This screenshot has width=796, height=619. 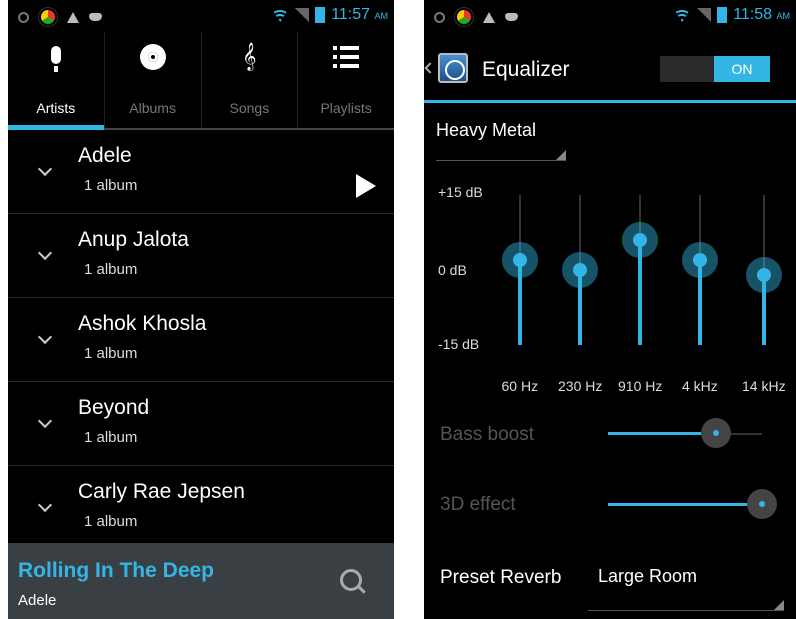 I want to click on list-item: Anup Jalota 1 album, so click(x=201, y=256).